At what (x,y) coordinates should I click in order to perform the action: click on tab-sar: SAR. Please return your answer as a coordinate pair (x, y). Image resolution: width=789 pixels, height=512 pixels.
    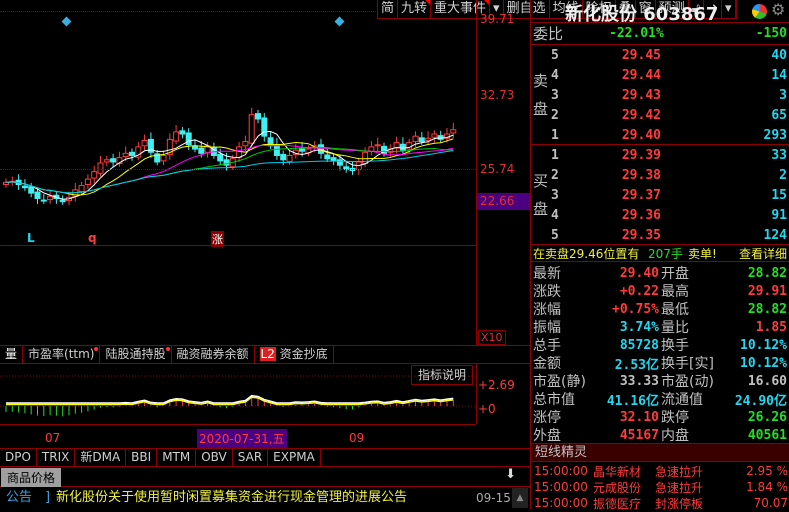
    Looking at the image, I should click on (251, 457).